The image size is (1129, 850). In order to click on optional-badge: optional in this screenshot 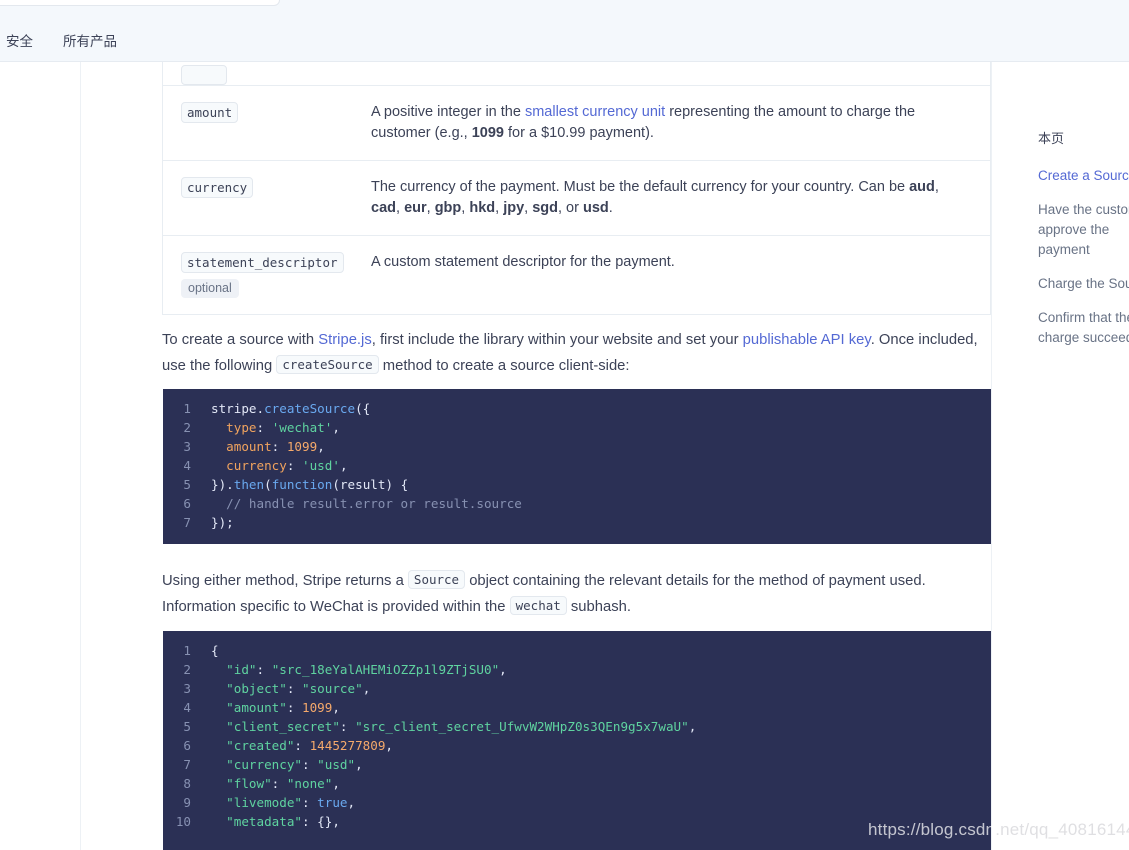, I will do `click(210, 288)`.